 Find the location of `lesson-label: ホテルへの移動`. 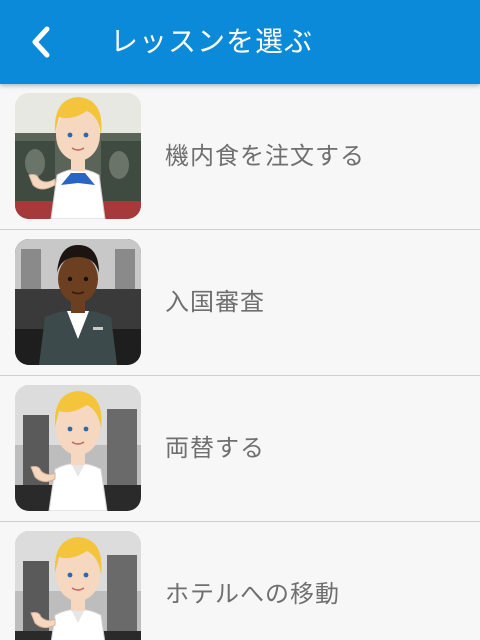

lesson-label: ホテルへの移動 is located at coordinates (252, 594).